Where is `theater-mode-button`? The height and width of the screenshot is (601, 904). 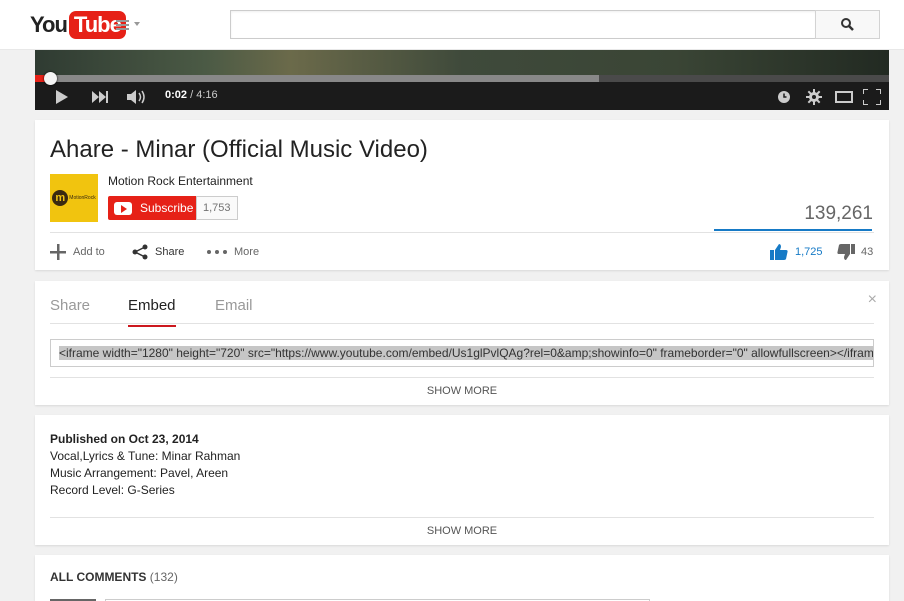 theater-mode-button is located at coordinates (844, 97).